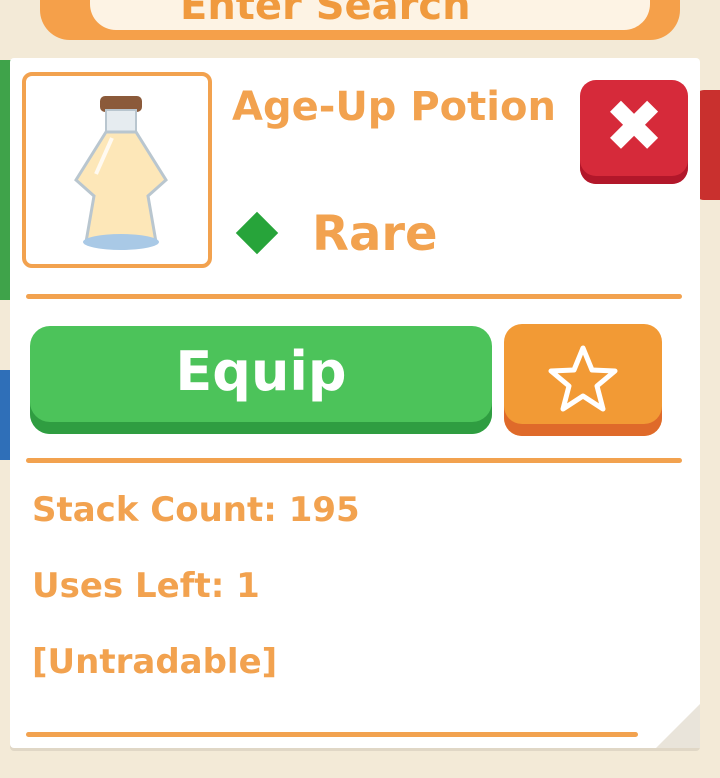 The width and height of the screenshot is (720, 778). What do you see at coordinates (146, 586) in the screenshot?
I see `uses-left-text: Uses Left: 1` at bounding box center [146, 586].